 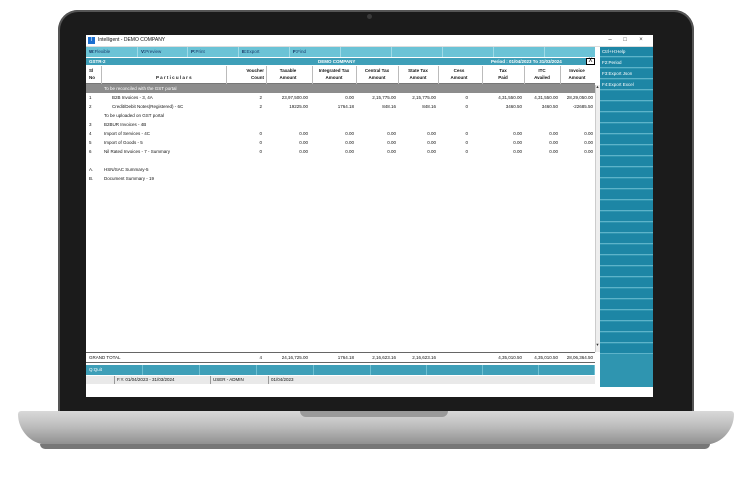 I want to click on cell-sl: B., so click(x=91, y=178).